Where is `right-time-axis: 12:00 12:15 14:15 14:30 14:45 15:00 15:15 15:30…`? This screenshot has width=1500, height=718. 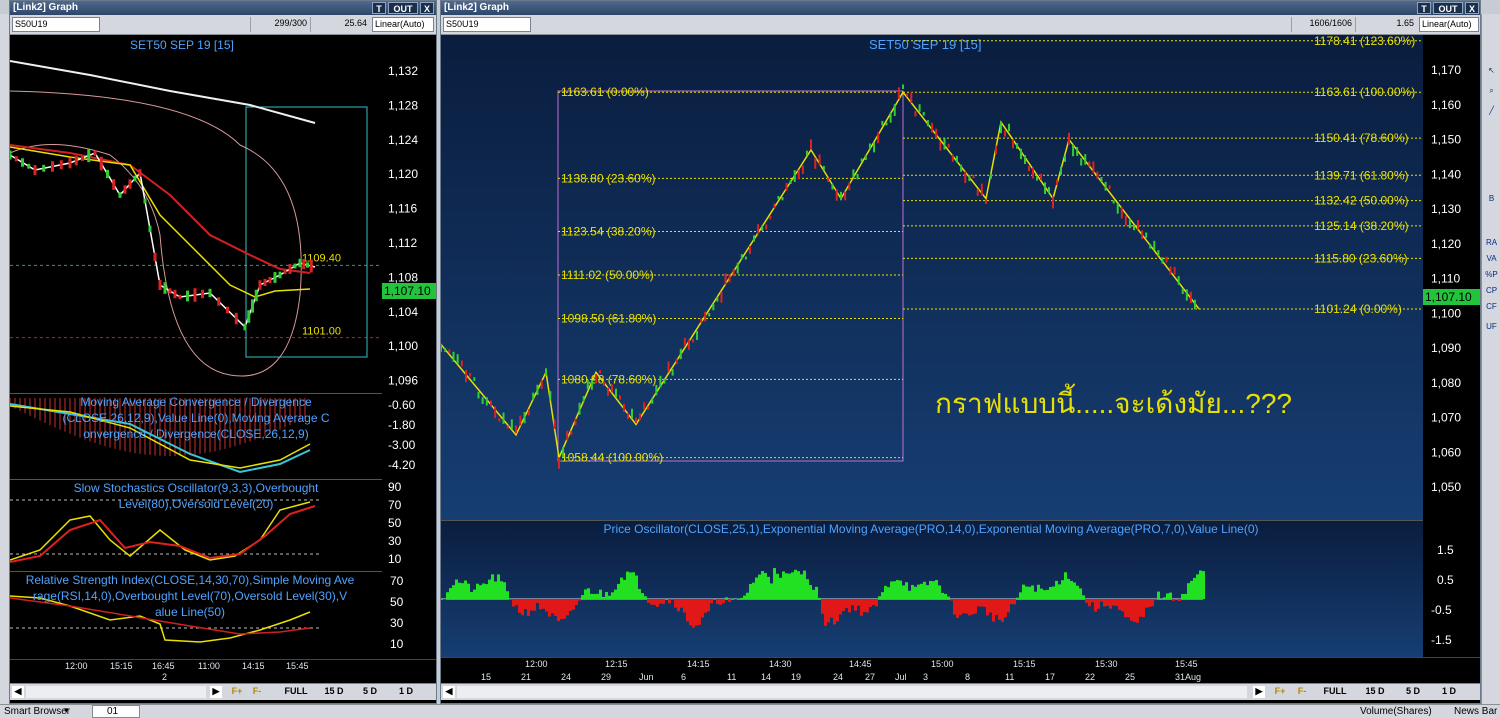 right-time-axis: 12:00 12:15 14:15 14:30 14:45 15:00 15:15 15:30… is located at coordinates (960, 670).